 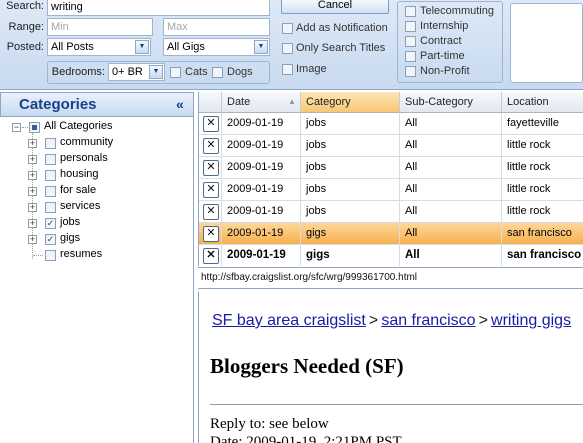 I want to click on jobs-checkbox: ✓, so click(x=50, y=223).